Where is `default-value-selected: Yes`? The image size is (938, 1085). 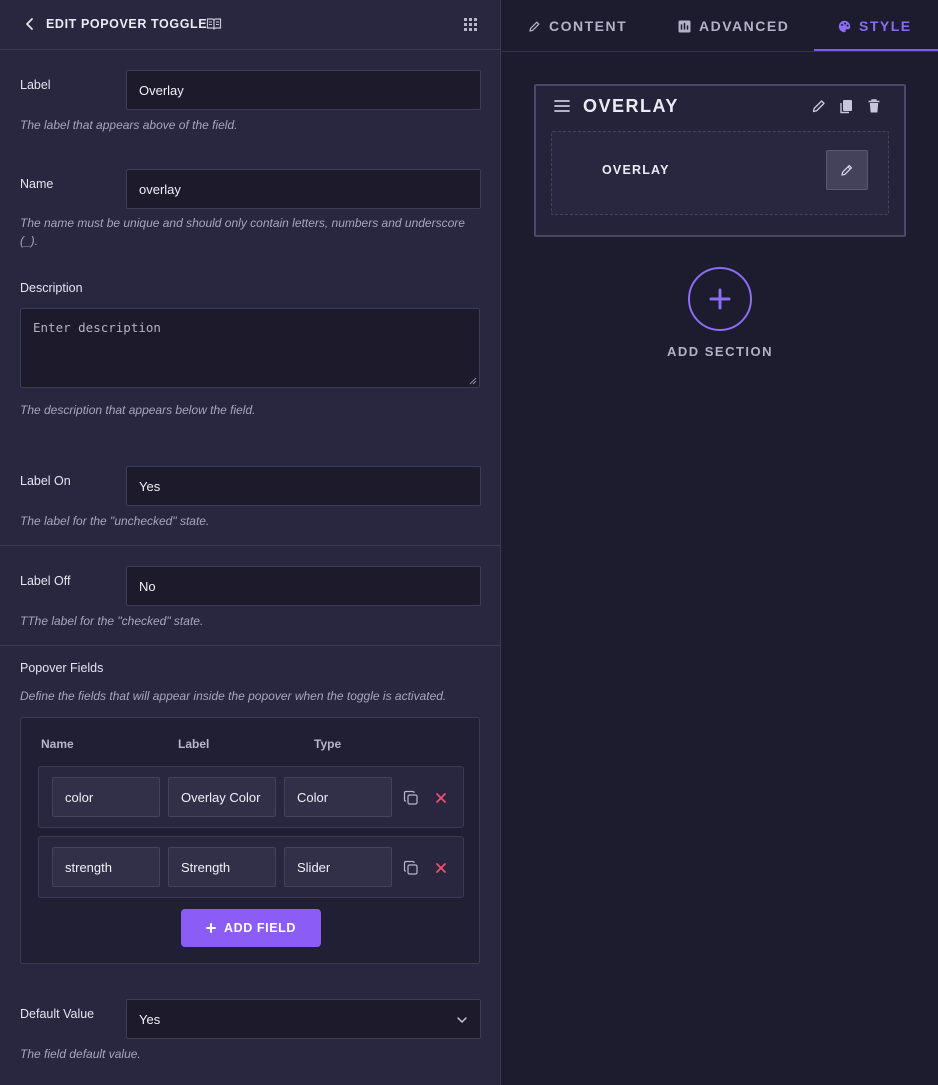
default-value-selected: Yes is located at coordinates (150, 1019).